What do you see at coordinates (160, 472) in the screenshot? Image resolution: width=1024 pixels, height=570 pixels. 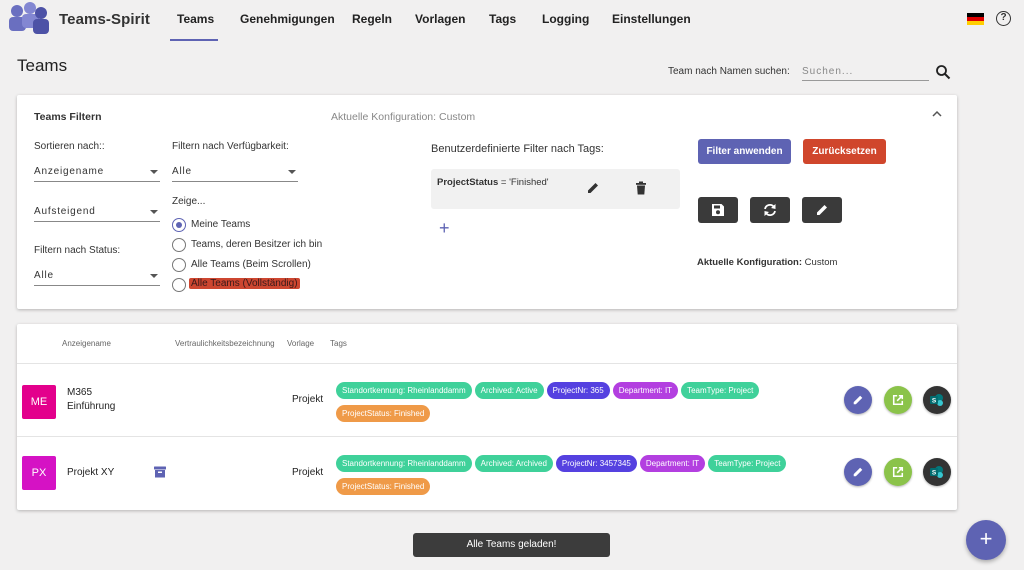 I see `archive-icon` at bounding box center [160, 472].